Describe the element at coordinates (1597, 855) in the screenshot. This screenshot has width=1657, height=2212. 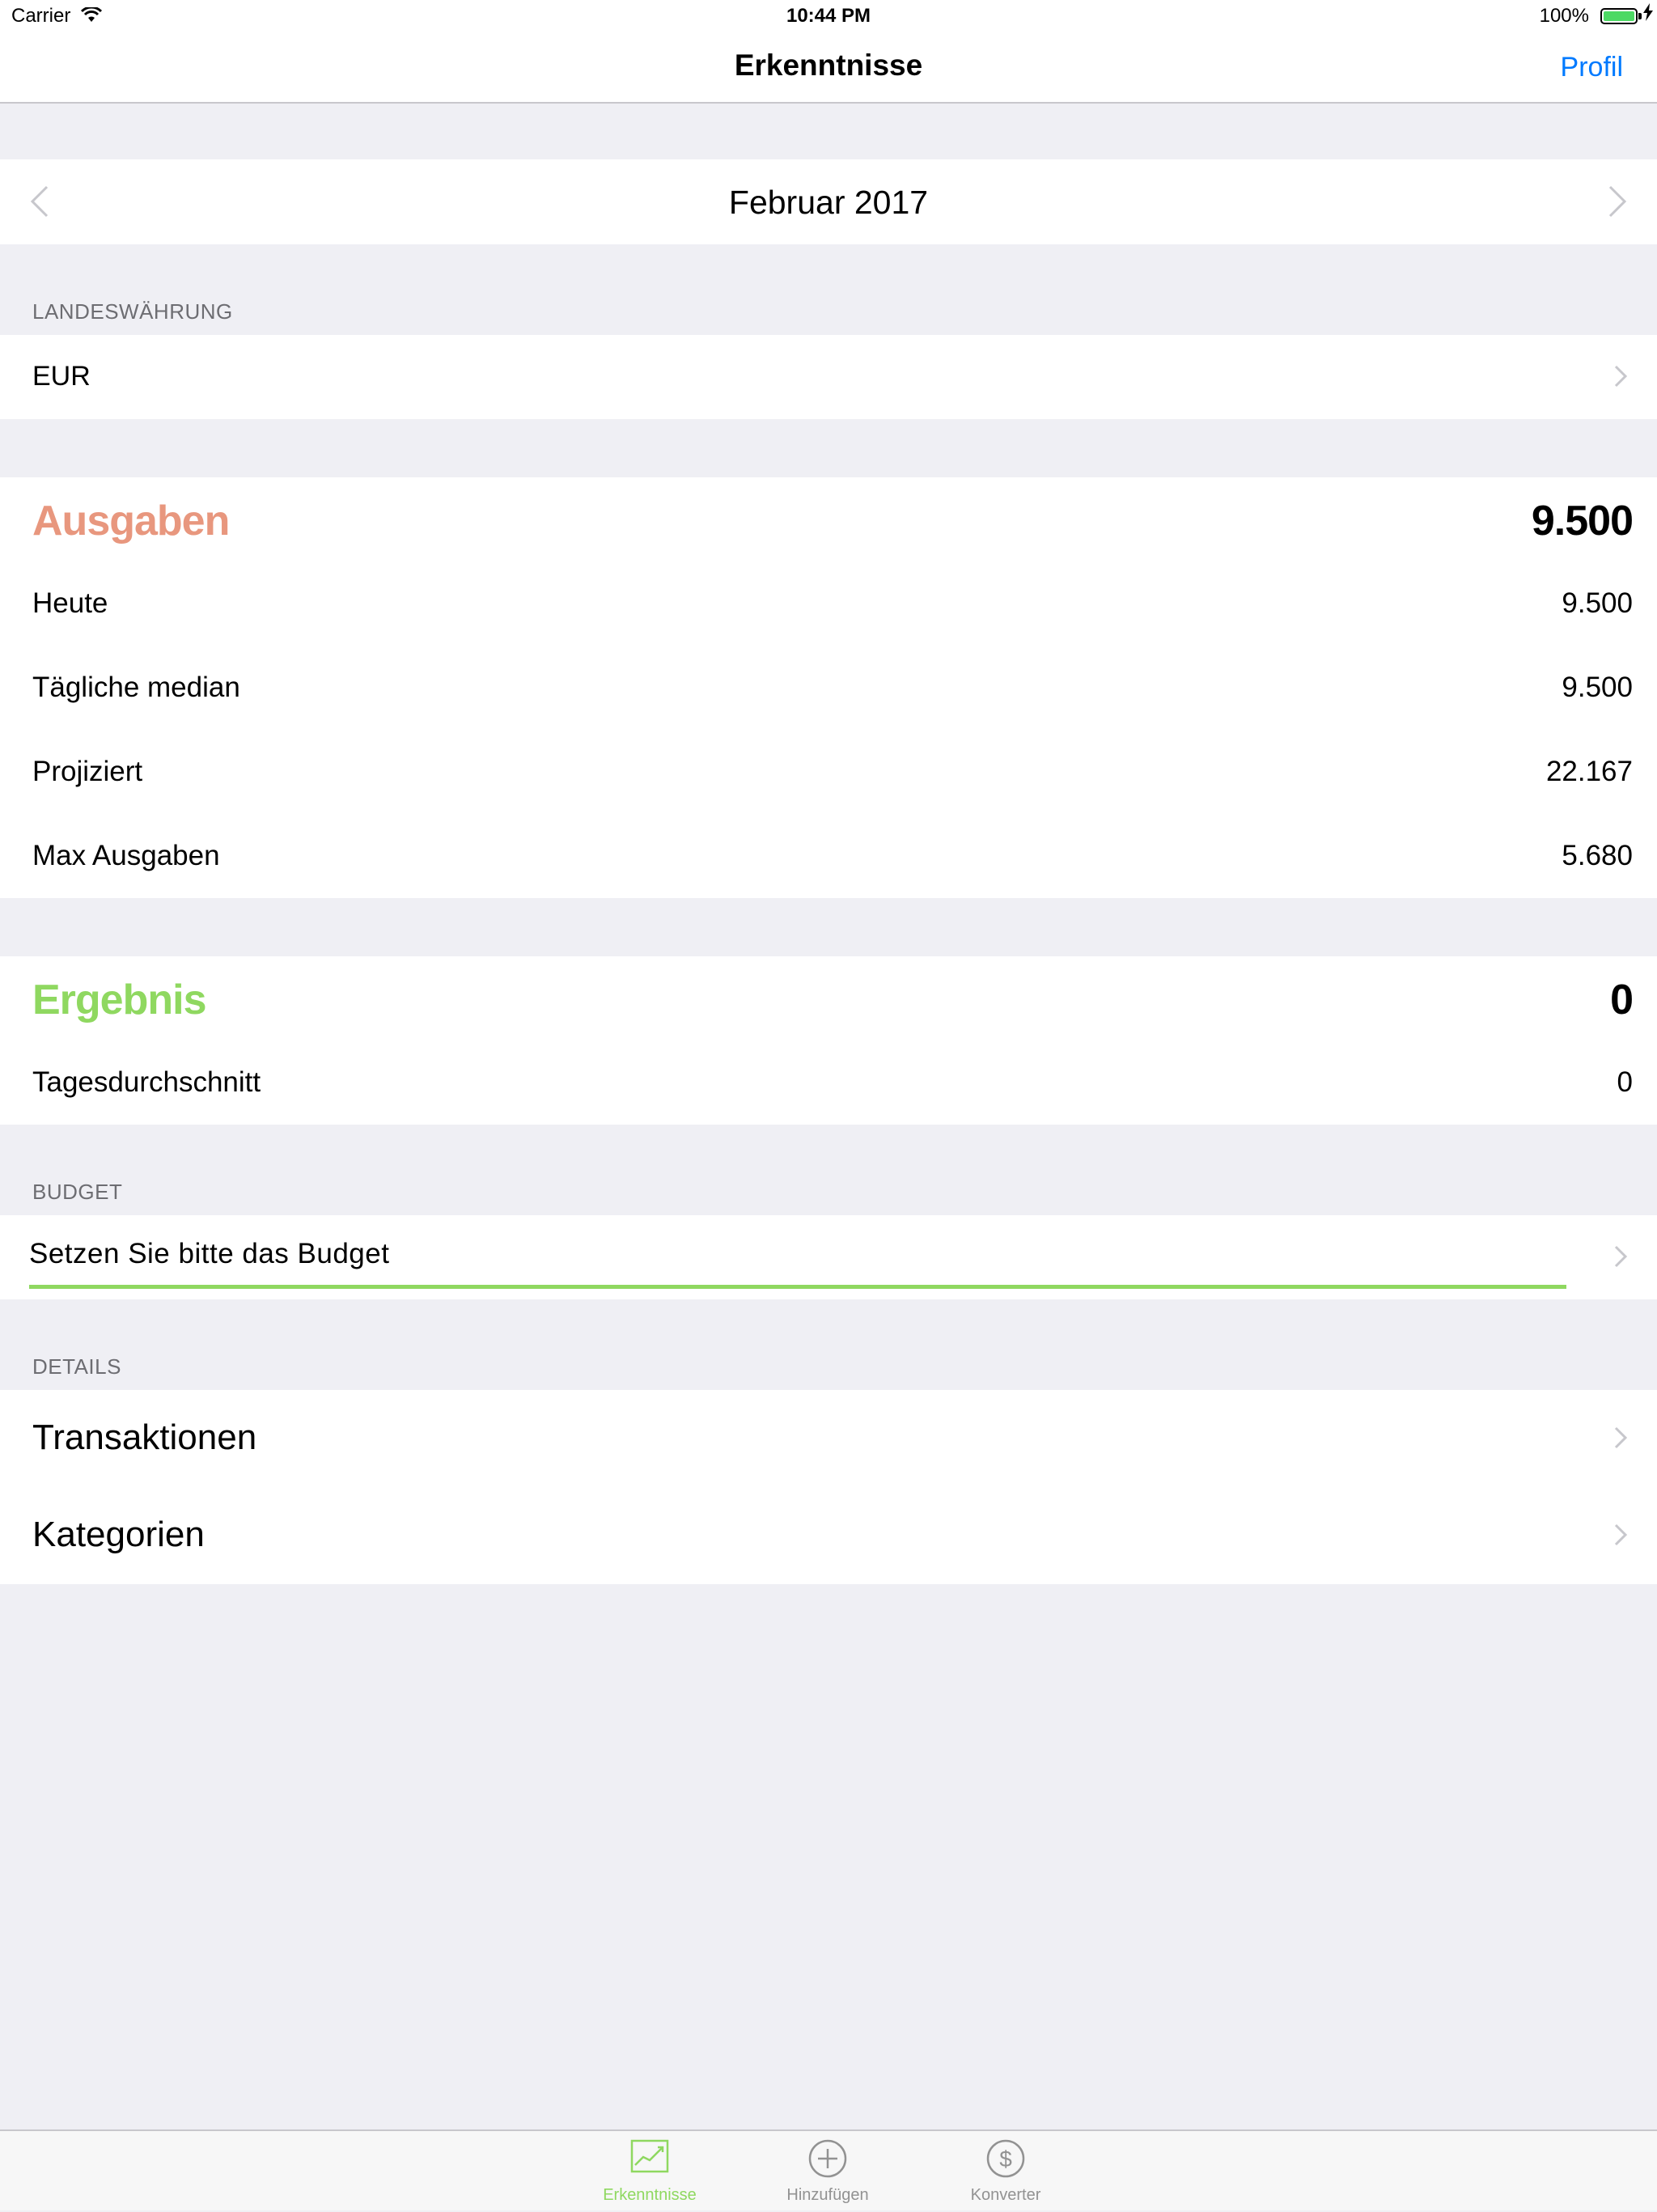
I see `stat-value-max-expenses: 5.680` at that location.